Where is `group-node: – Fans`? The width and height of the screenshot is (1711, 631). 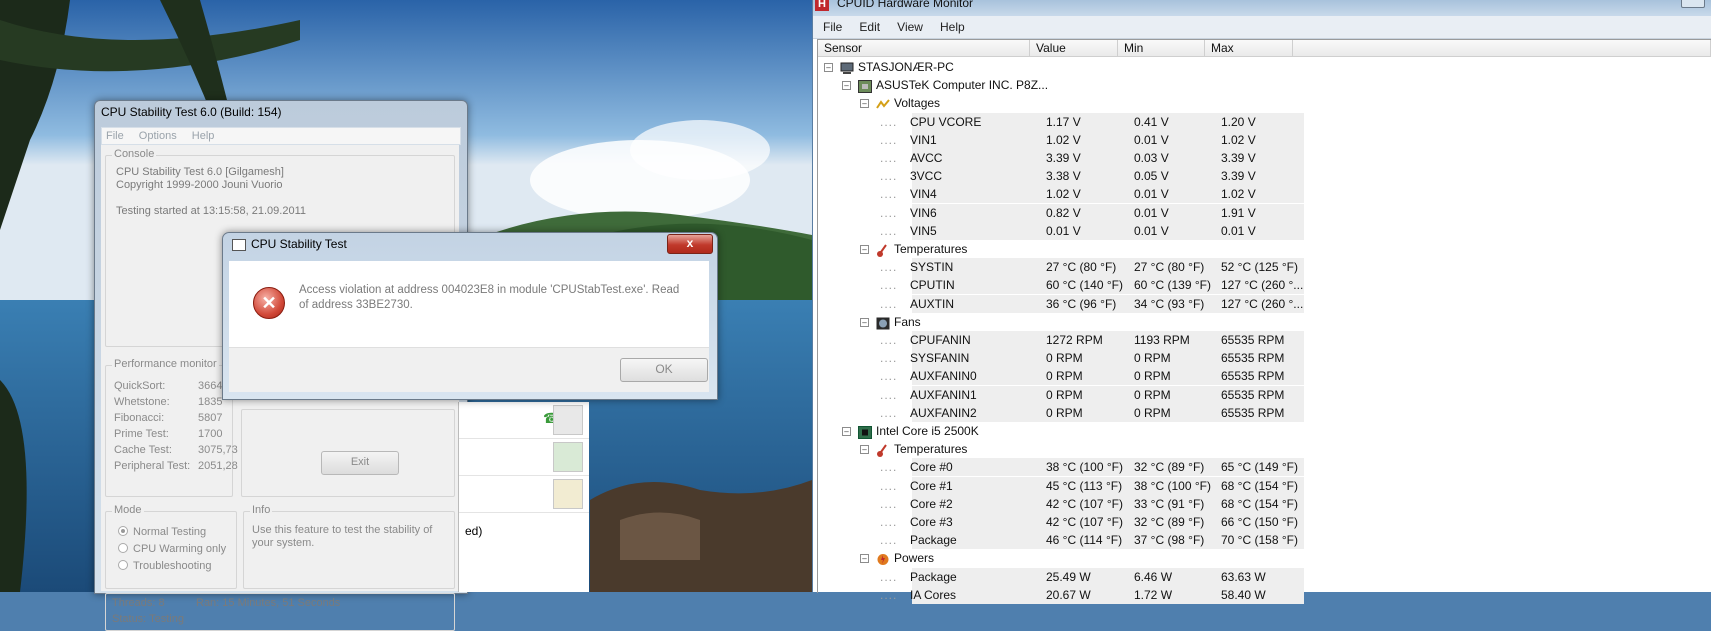 group-node: – Fans is located at coordinates (1264, 322).